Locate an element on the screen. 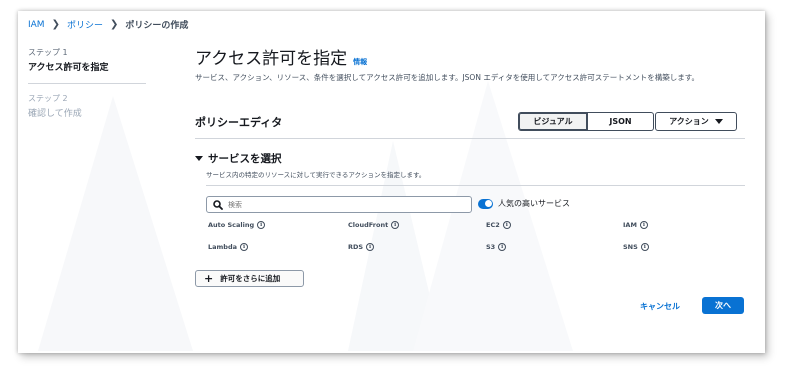 Image resolution: width=800 pixels, height=388 pixels. service-name: SNS is located at coordinates (630, 247).